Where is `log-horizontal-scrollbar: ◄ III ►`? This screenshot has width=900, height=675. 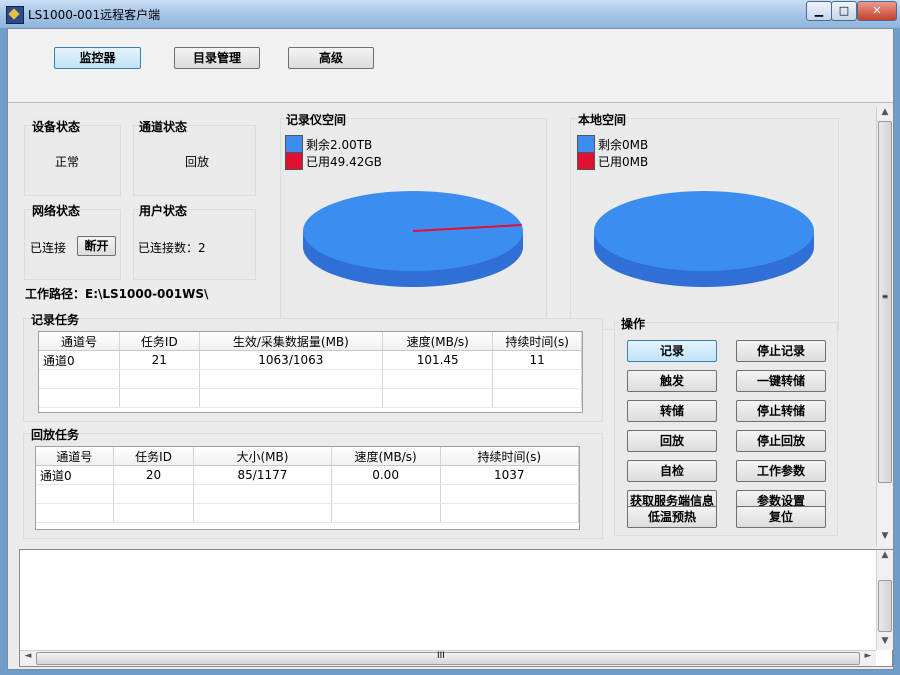 log-horizontal-scrollbar: ◄ III ► is located at coordinates (448, 658).